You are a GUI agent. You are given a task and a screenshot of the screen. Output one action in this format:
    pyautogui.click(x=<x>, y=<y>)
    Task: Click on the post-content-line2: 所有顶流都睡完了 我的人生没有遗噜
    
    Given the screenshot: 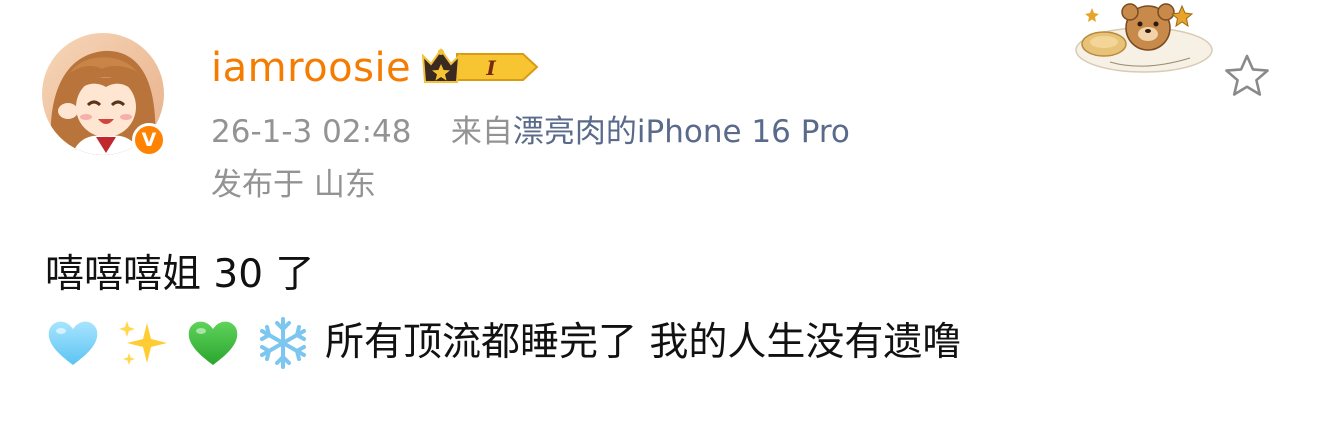 What is the action you would take?
    pyautogui.click(x=503, y=343)
    